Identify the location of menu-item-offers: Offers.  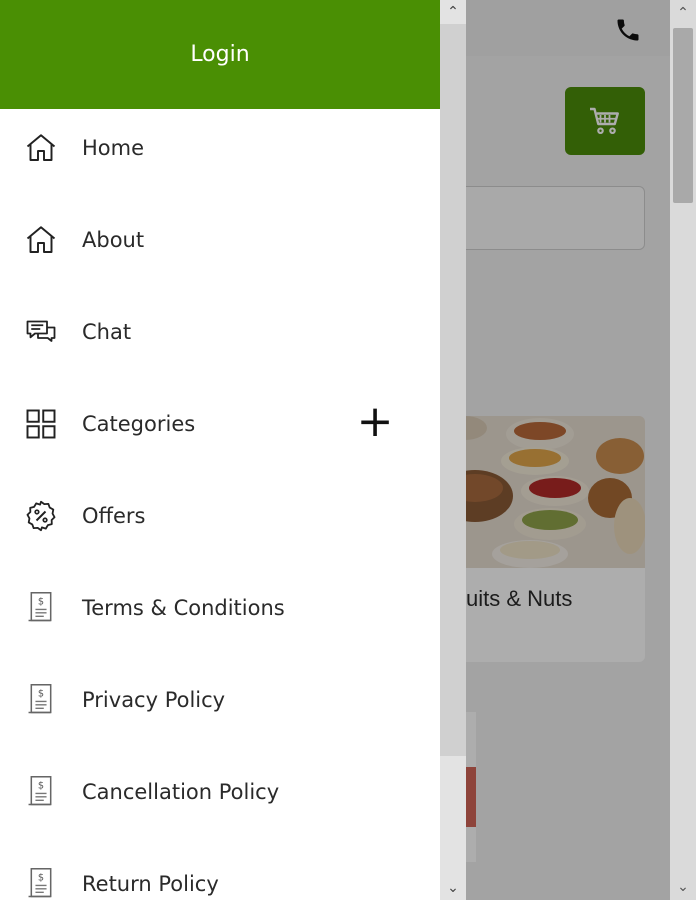
(220, 516).